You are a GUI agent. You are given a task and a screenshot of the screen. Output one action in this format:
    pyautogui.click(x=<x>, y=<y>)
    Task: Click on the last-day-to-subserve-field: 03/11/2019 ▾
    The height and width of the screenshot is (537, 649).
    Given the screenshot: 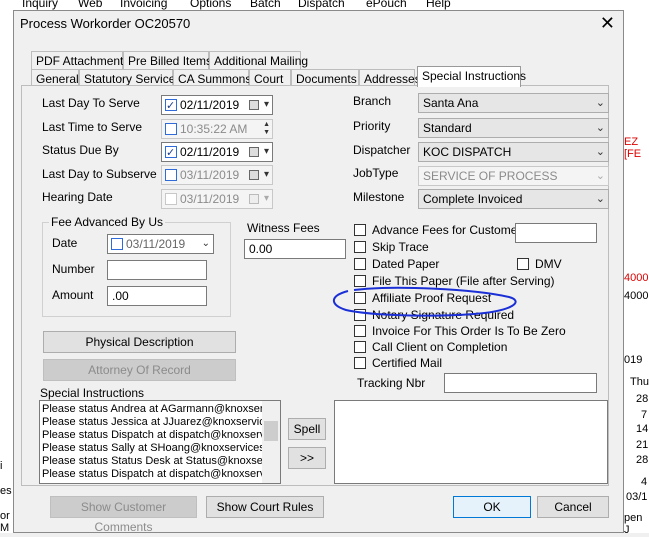 What is the action you would take?
    pyautogui.click(x=217, y=175)
    